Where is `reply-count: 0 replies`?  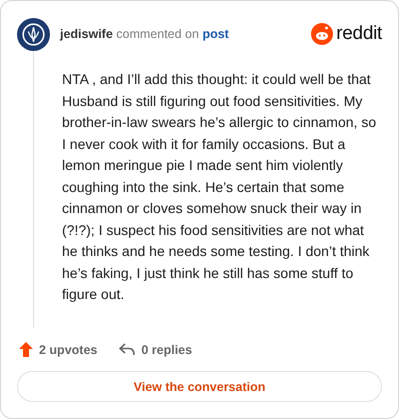
reply-count: 0 replies is located at coordinates (166, 349).